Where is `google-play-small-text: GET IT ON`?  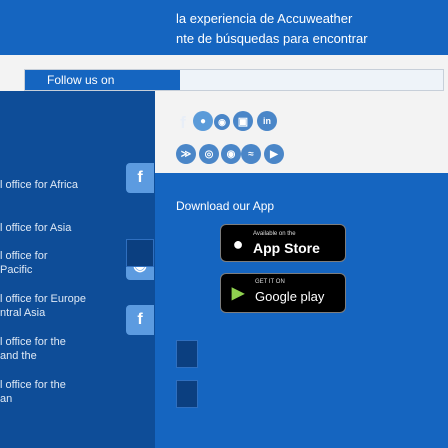 google-play-small-text: GET IT ON is located at coordinates (270, 282).